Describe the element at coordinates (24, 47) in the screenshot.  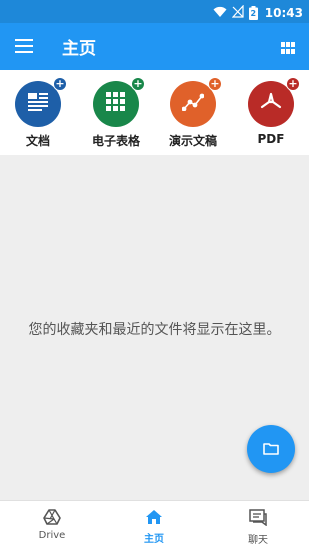
I see `menu-icon` at that location.